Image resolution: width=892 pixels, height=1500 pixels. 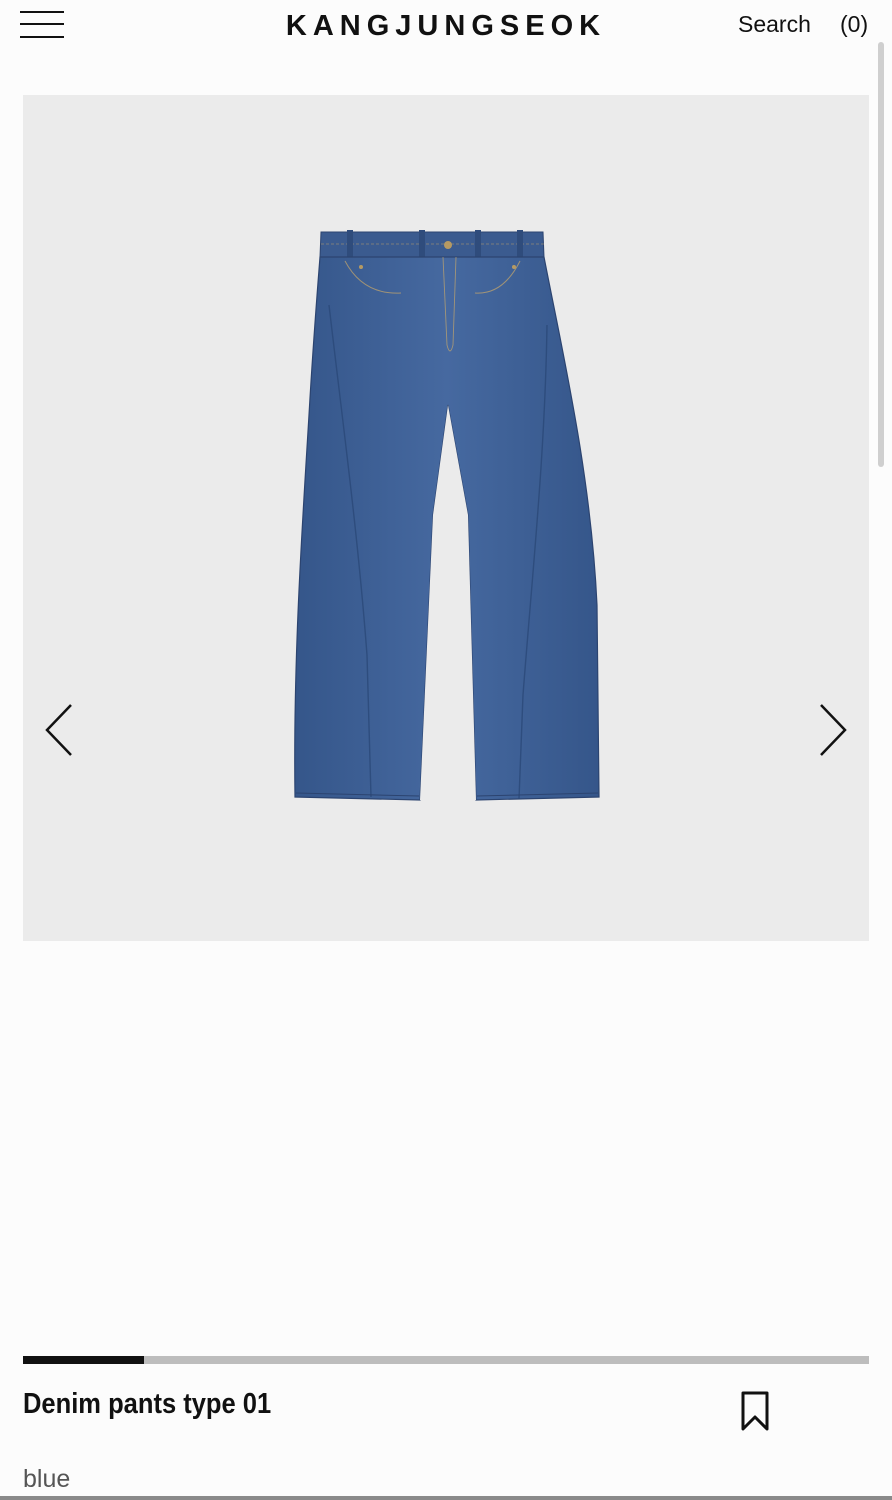 I want to click on chevron-right-icon, so click(x=831, y=730).